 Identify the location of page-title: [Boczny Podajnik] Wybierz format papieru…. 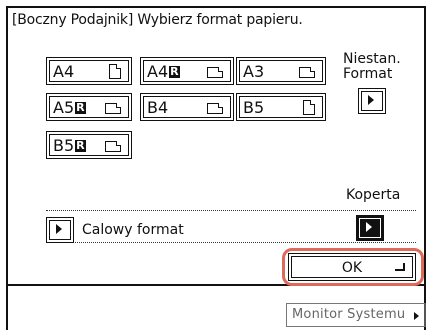
(157, 20).